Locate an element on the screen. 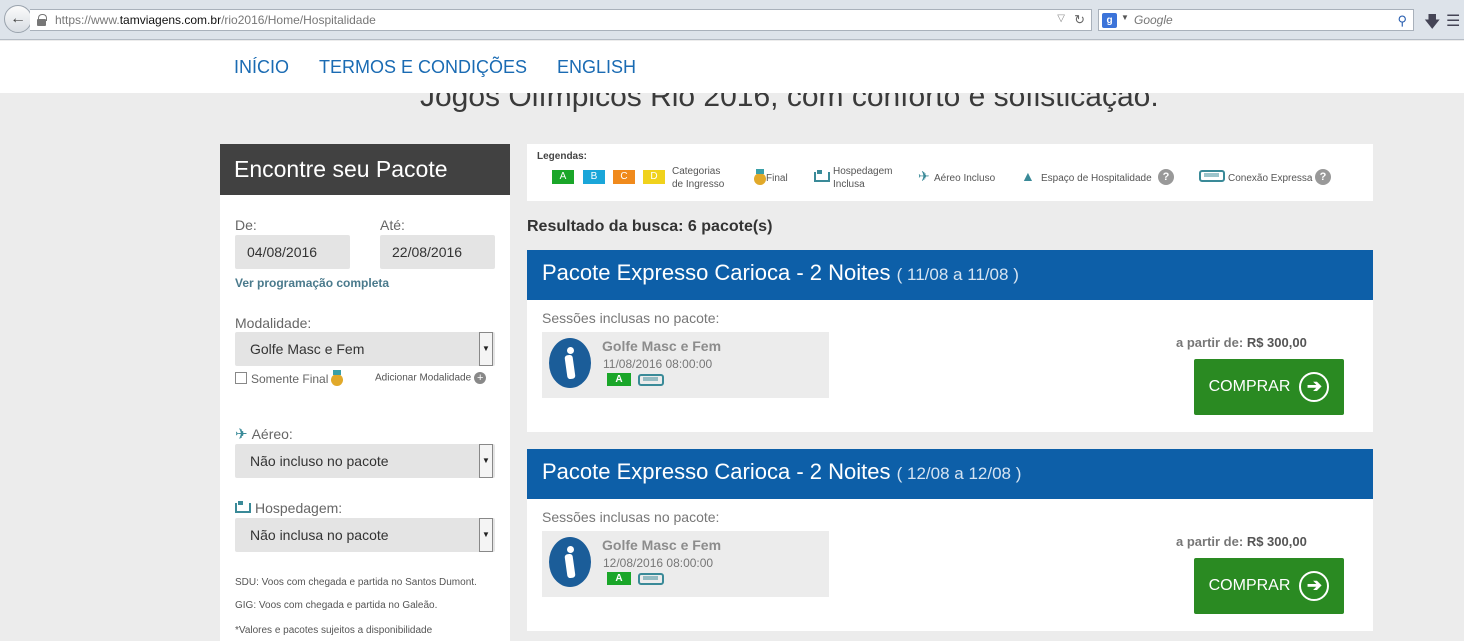 This screenshot has height=641, width=1464. hotel-select: Não inclusa no pacote ▼ is located at coordinates (365, 535).